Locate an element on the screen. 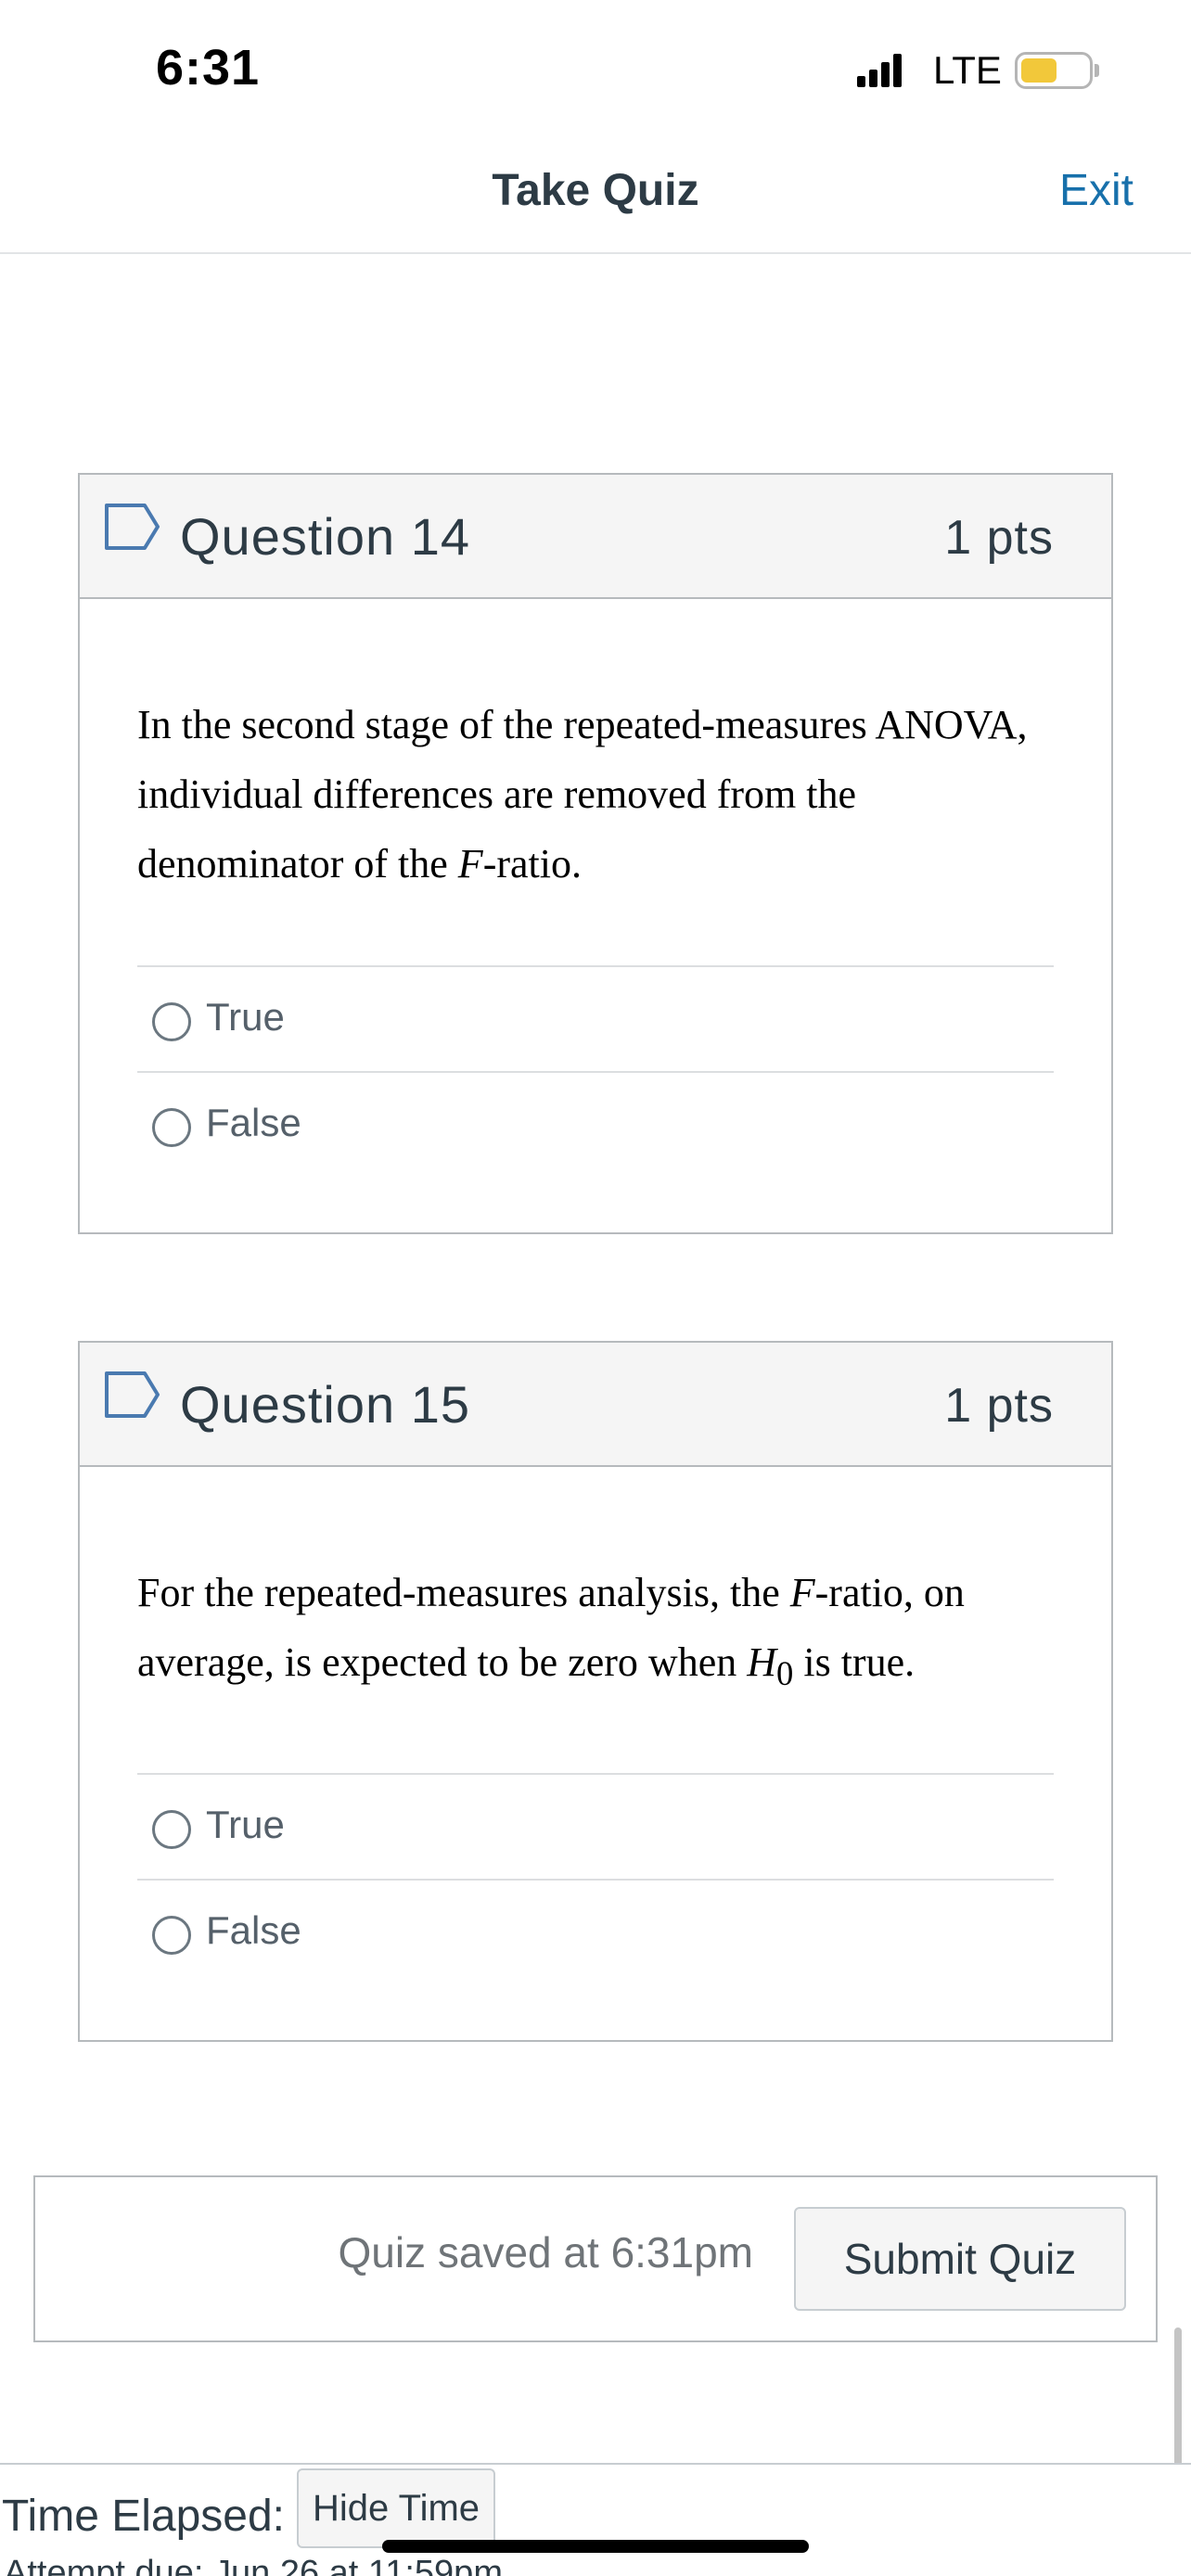 Image resolution: width=1191 pixels, height=2576 pixels. quiz-saved-status: Quiz saved at 6:31pm is located at coordinates (545, 2252).